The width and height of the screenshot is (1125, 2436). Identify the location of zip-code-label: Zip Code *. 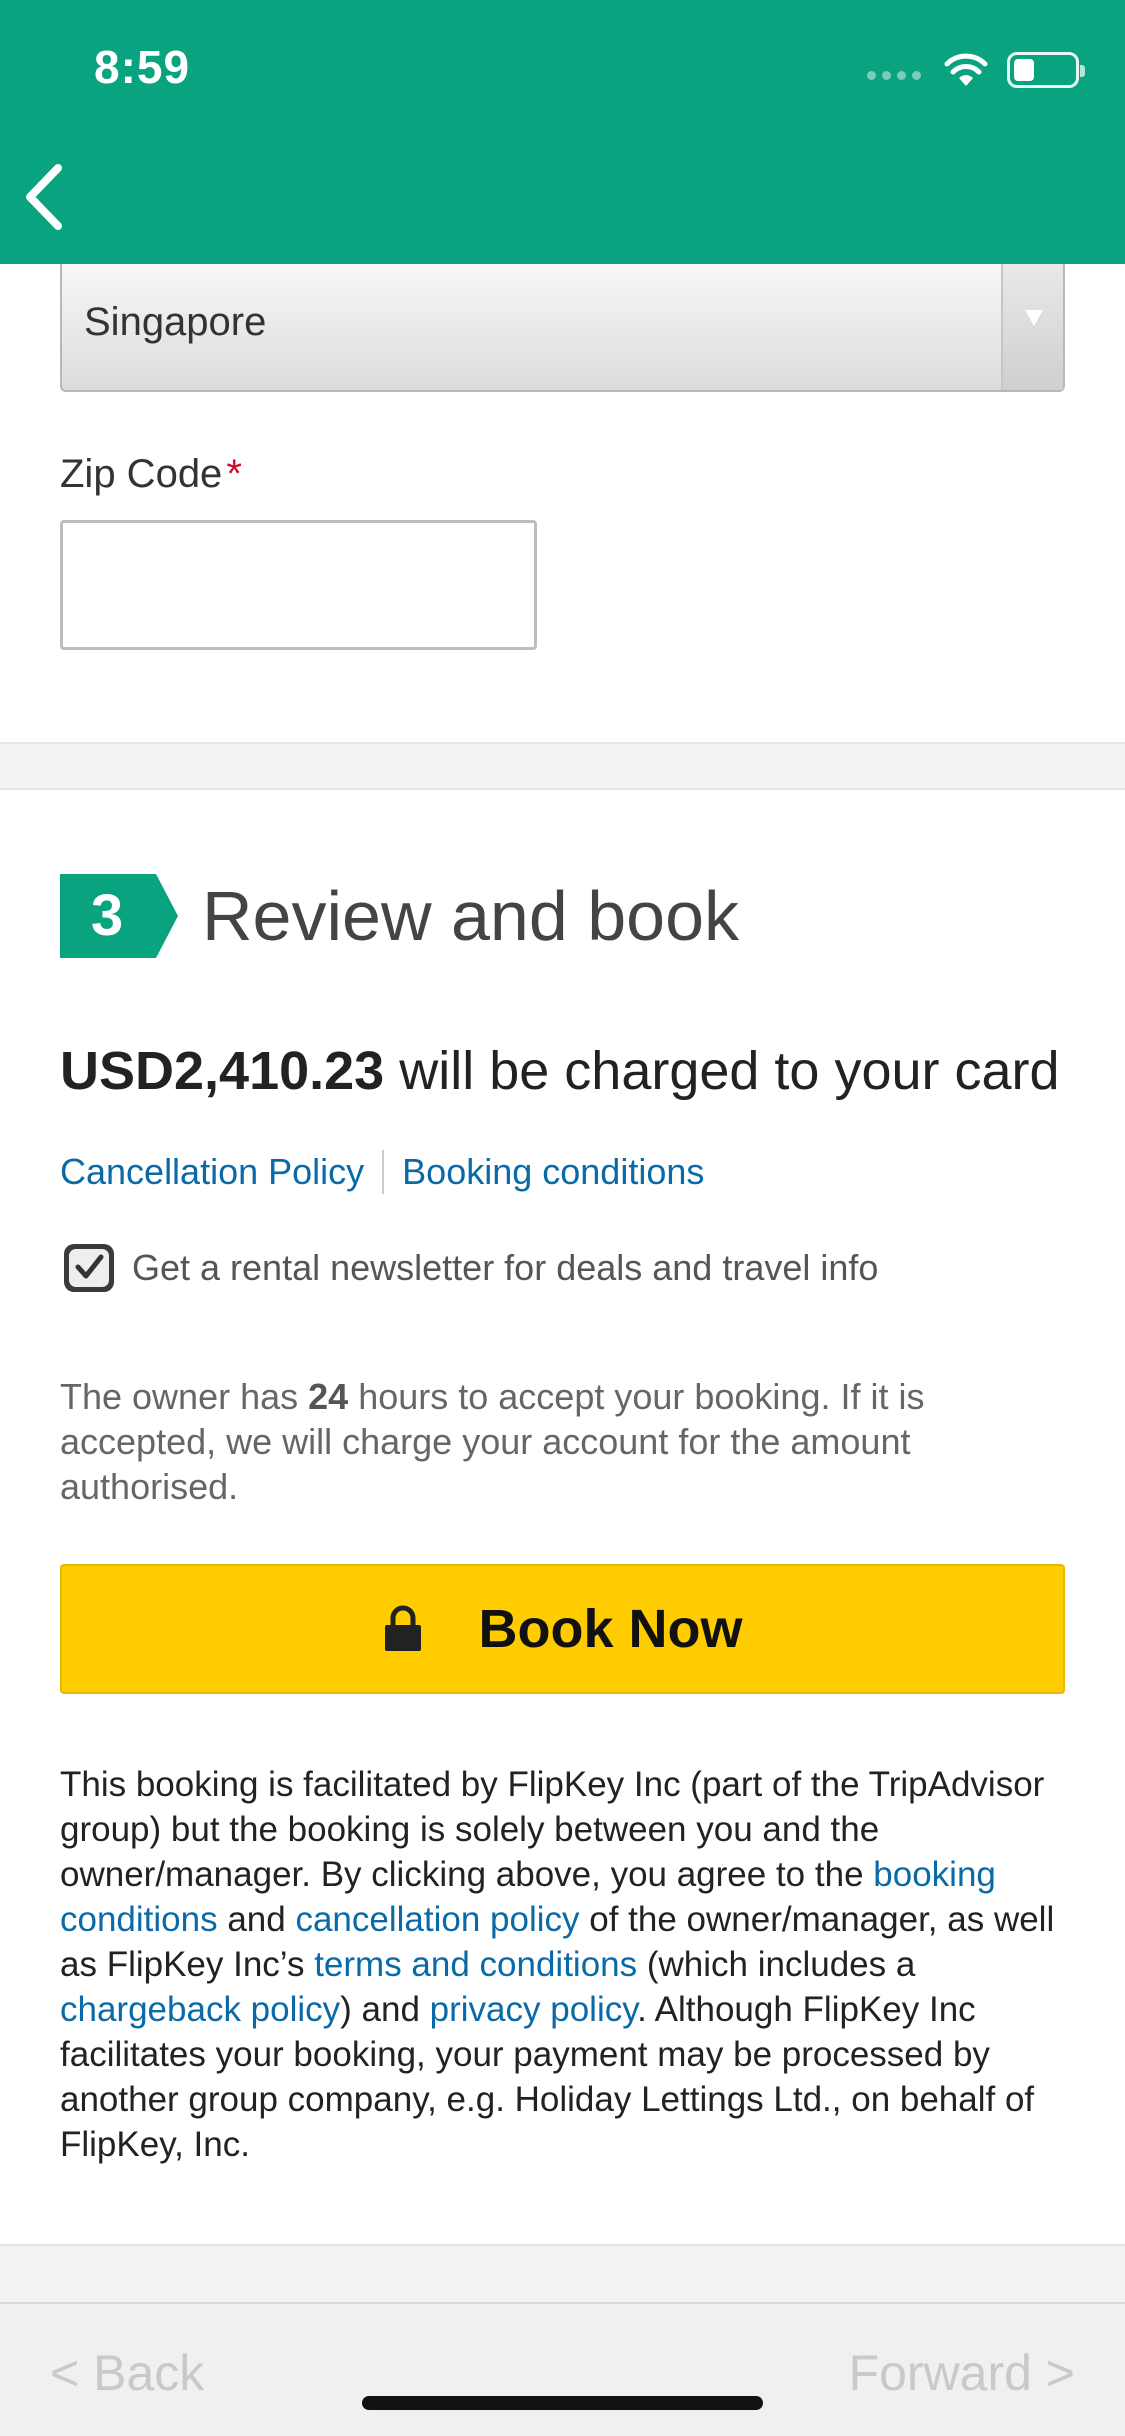
(151, 474).